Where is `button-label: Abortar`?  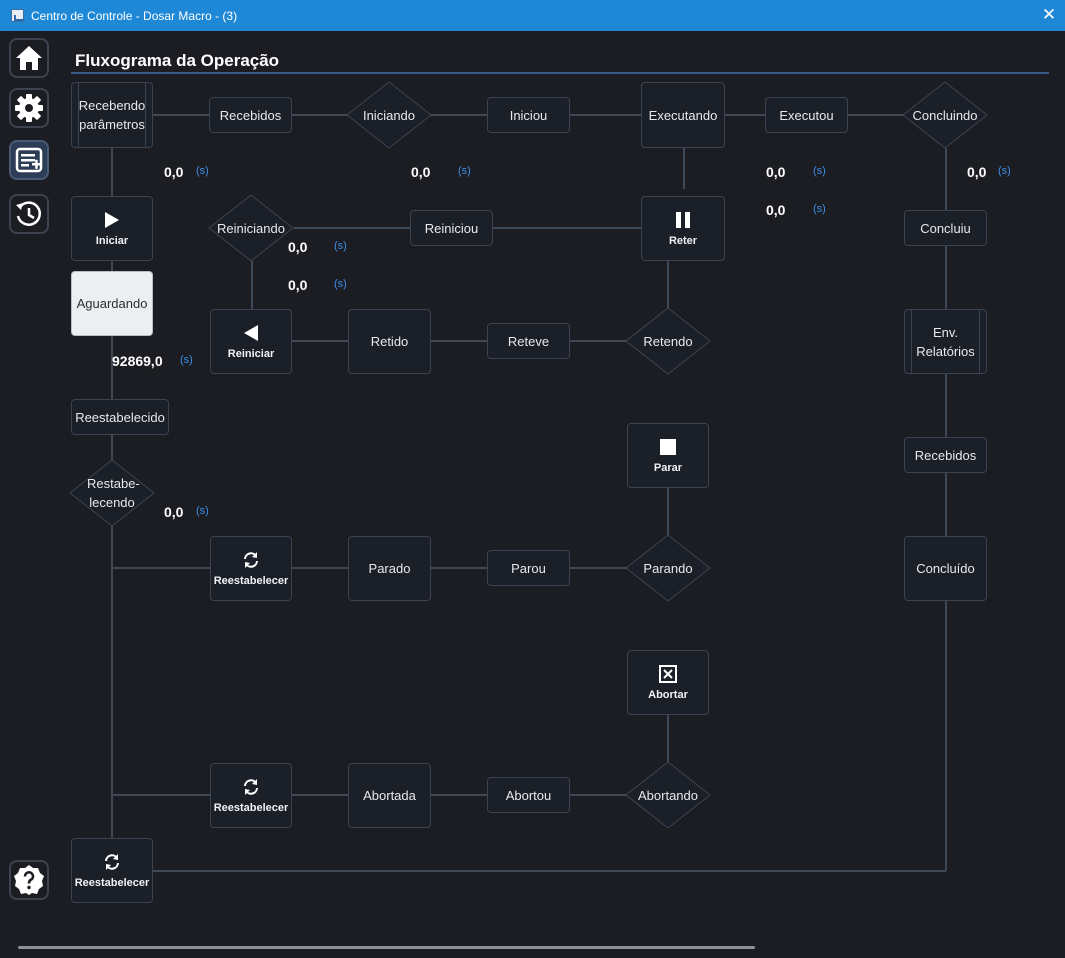 button-label: Abortar is located at coordinates (668, 694).